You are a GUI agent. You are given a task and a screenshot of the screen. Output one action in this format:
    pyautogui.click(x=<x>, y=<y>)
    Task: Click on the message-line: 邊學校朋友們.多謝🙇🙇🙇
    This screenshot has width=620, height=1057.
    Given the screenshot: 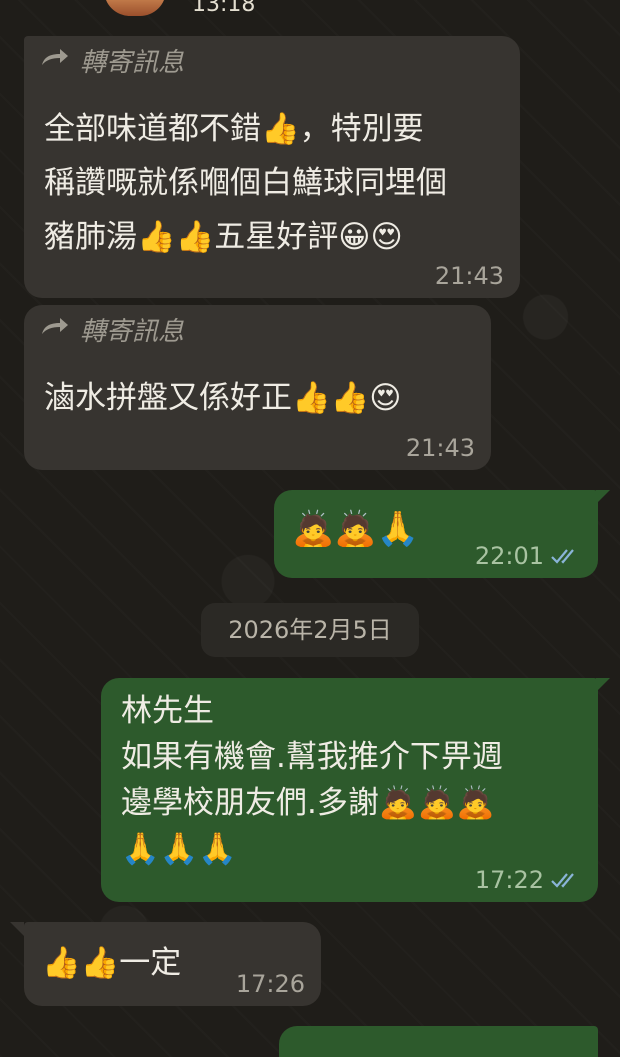 What is the action you would take?
    pyautogui.click(x=308, y=803)
    